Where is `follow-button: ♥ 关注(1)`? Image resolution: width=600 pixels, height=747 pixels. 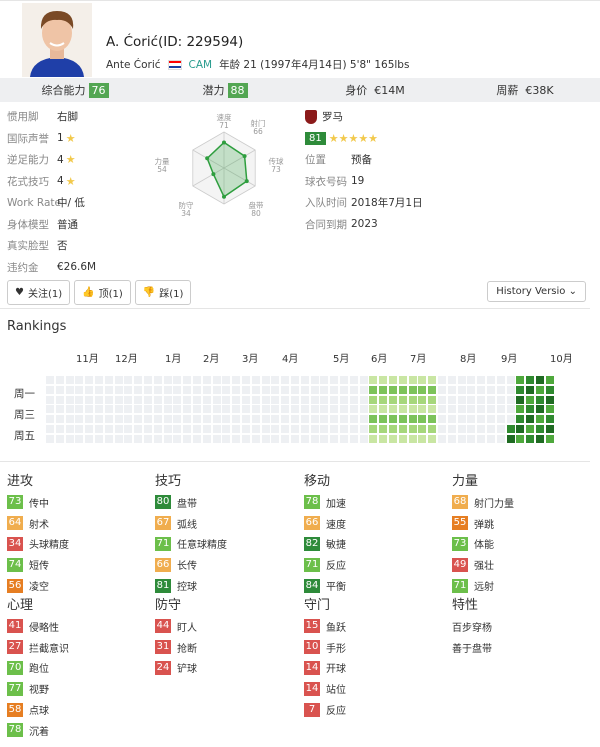 follow-button: ♥ 关注(1) is located at coordinates (39, 292).